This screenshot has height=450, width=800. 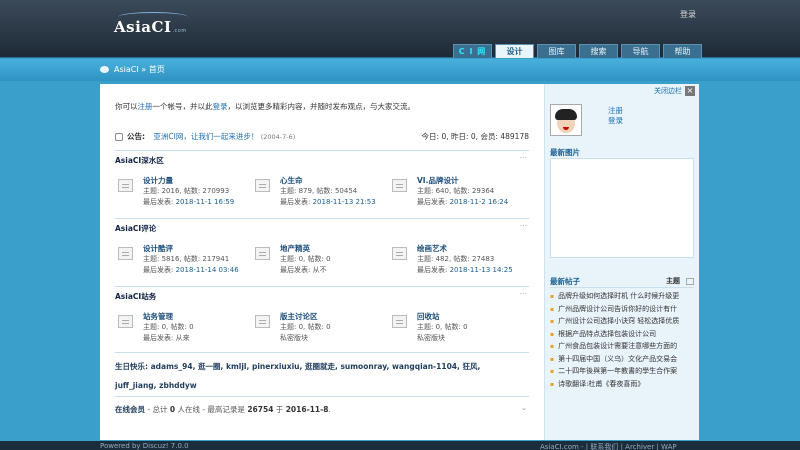 What do you see at coordinates (157, 409) in the screenshot?
I see `online-pre: - 总计` at bounding box center [157, 409].